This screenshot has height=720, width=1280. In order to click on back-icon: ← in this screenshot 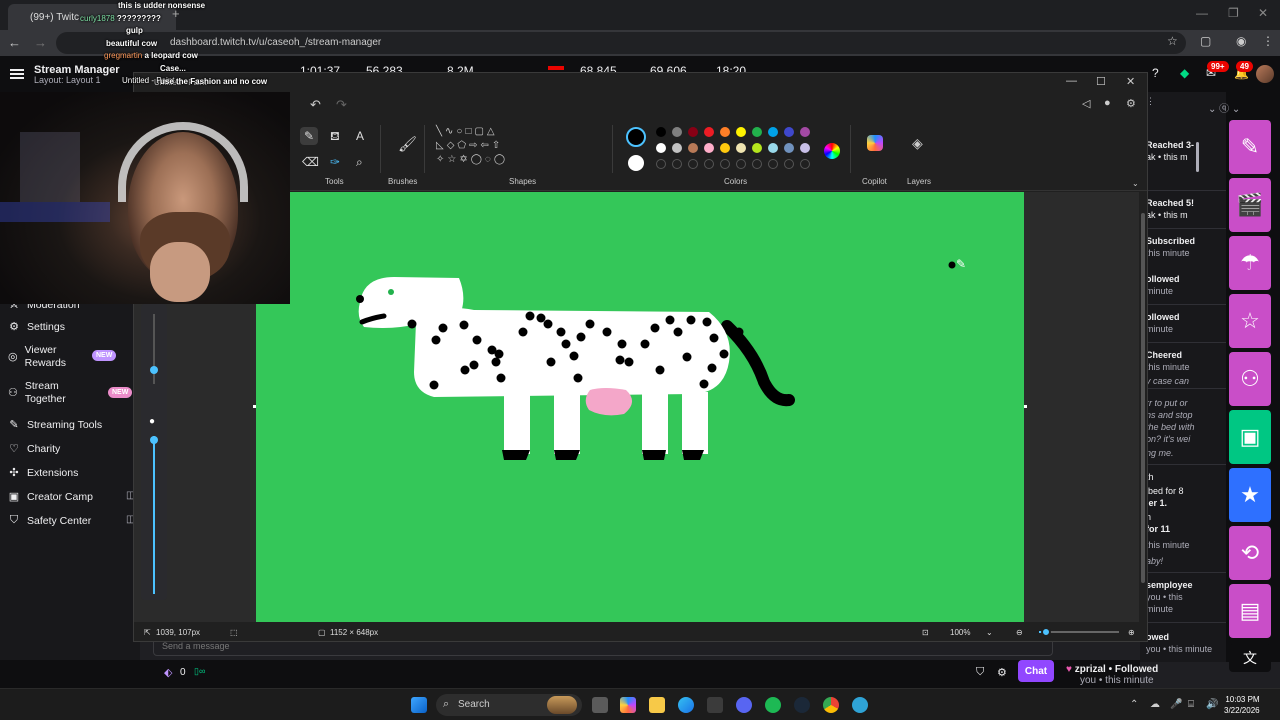, I will do `click(14, 42)`.